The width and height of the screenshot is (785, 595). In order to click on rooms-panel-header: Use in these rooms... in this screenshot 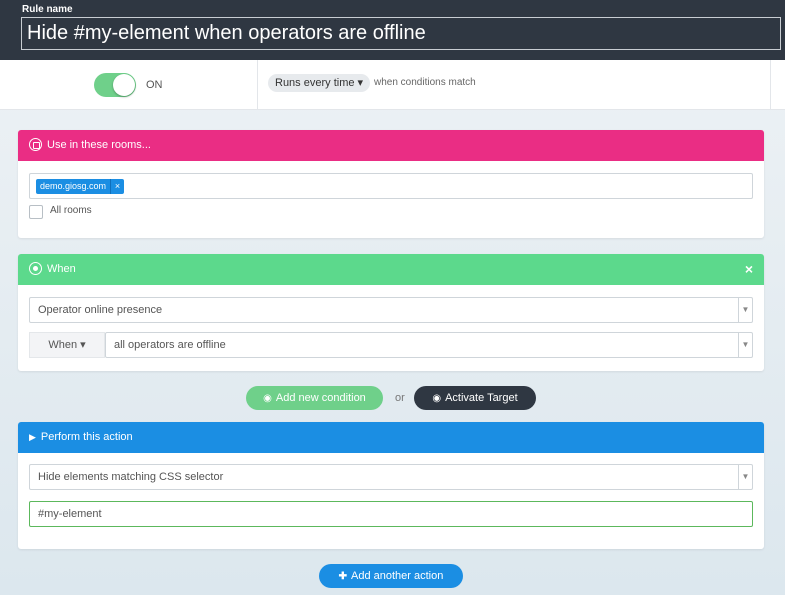, I will do `click(391, 145)`.